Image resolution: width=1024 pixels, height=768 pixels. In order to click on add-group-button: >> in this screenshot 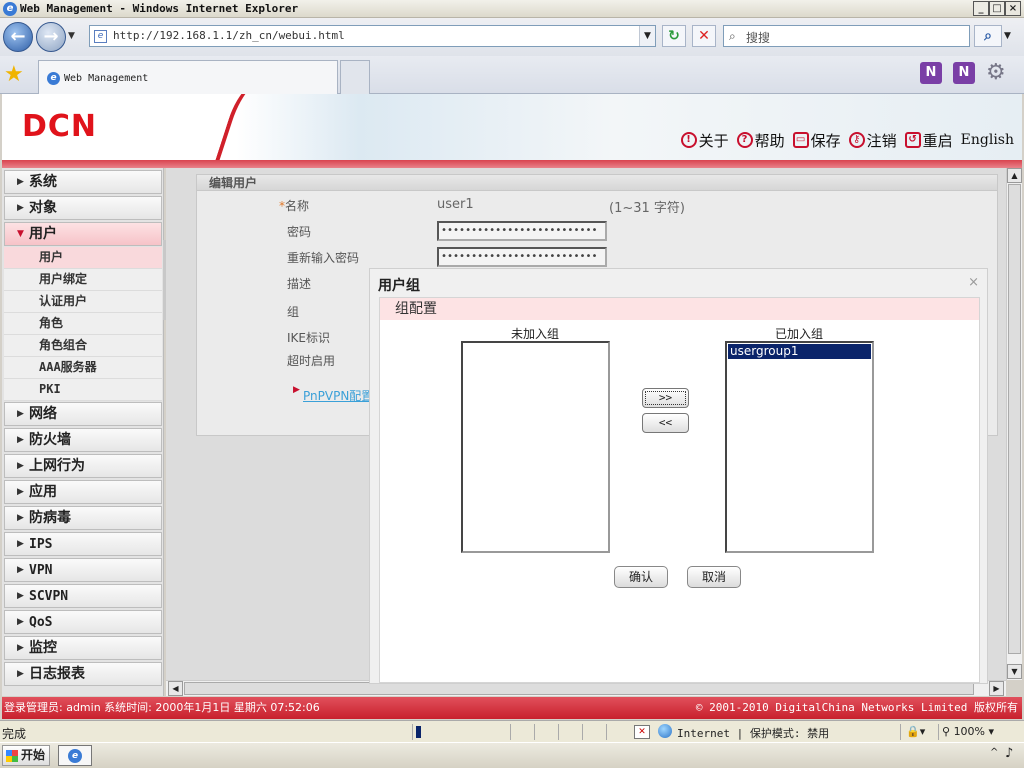, I will do `click(665, 398)`.